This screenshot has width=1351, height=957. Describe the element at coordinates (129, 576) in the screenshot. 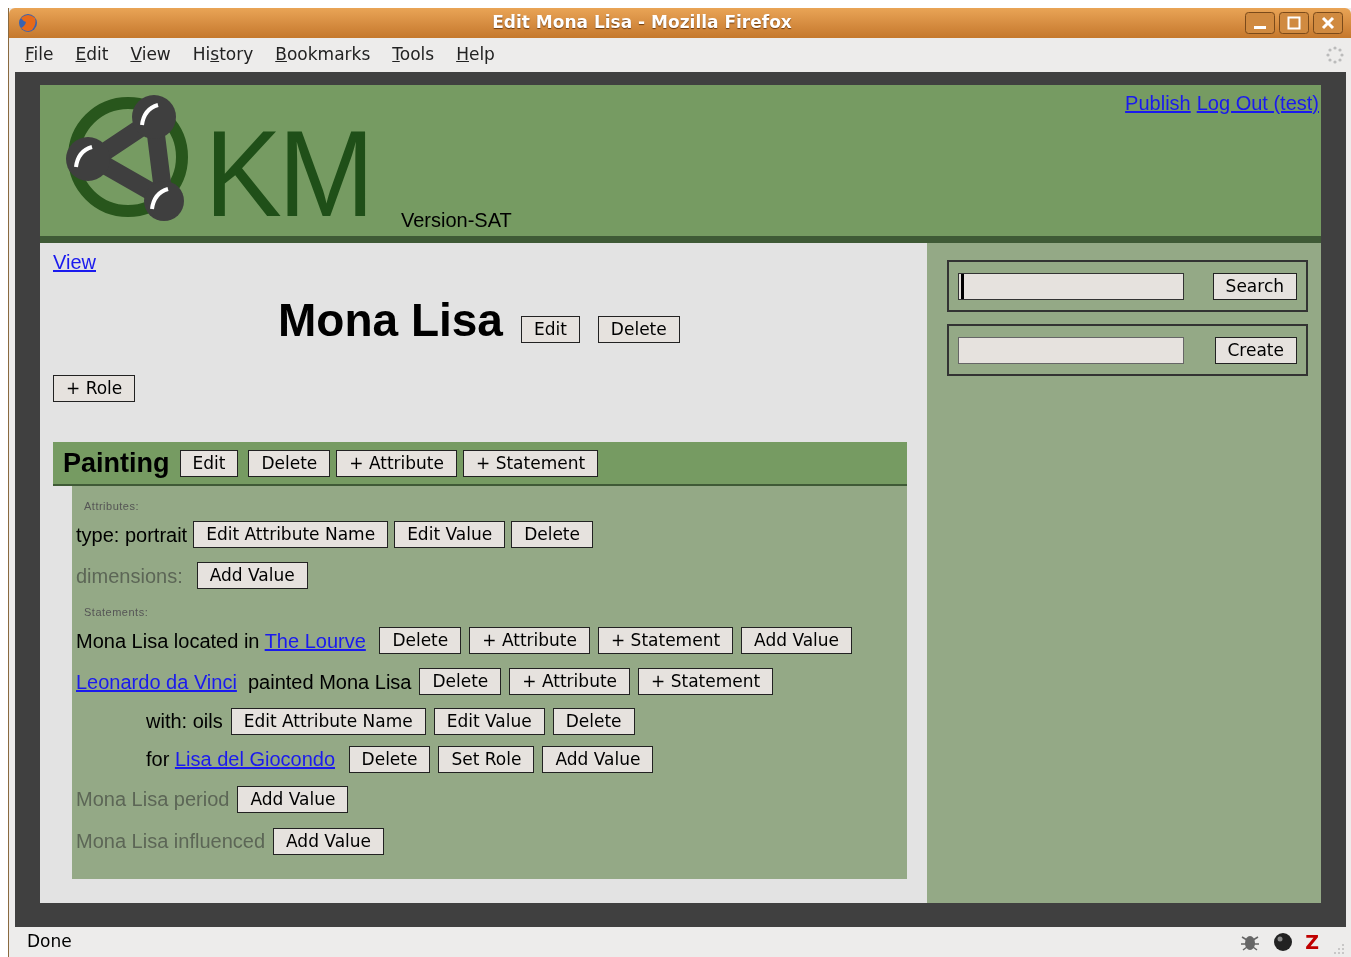

I see `attribute-text: dimensions:` at that location.